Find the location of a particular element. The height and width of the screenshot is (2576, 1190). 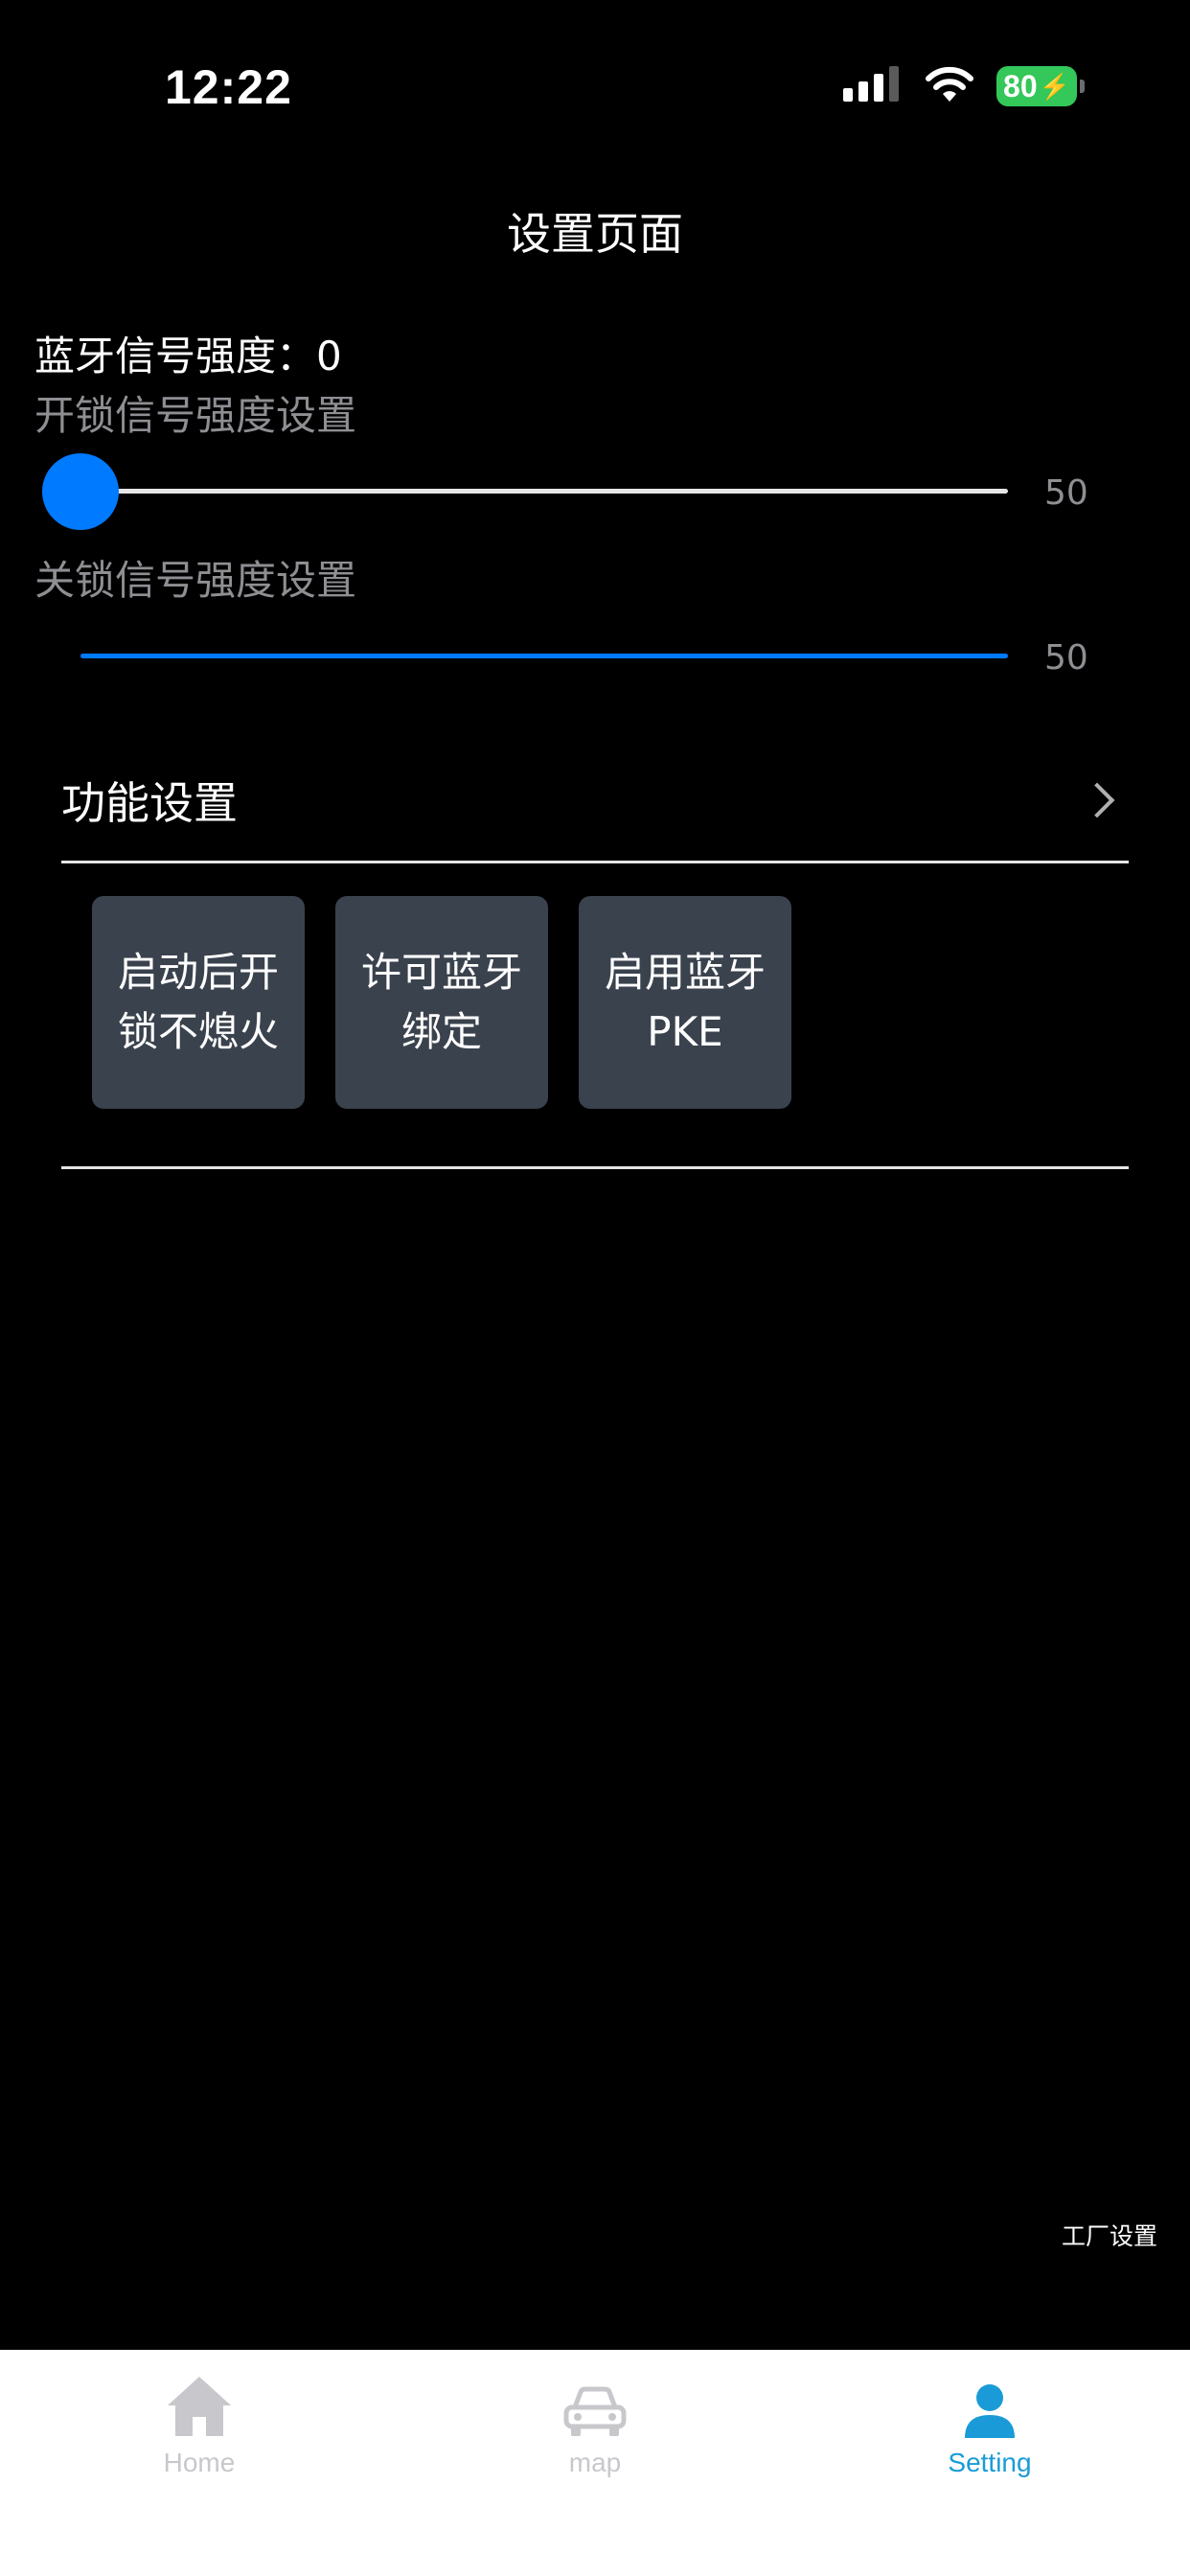

lock-signal-label: 关锁信号强度设置 is located at coordinates (195, 580).